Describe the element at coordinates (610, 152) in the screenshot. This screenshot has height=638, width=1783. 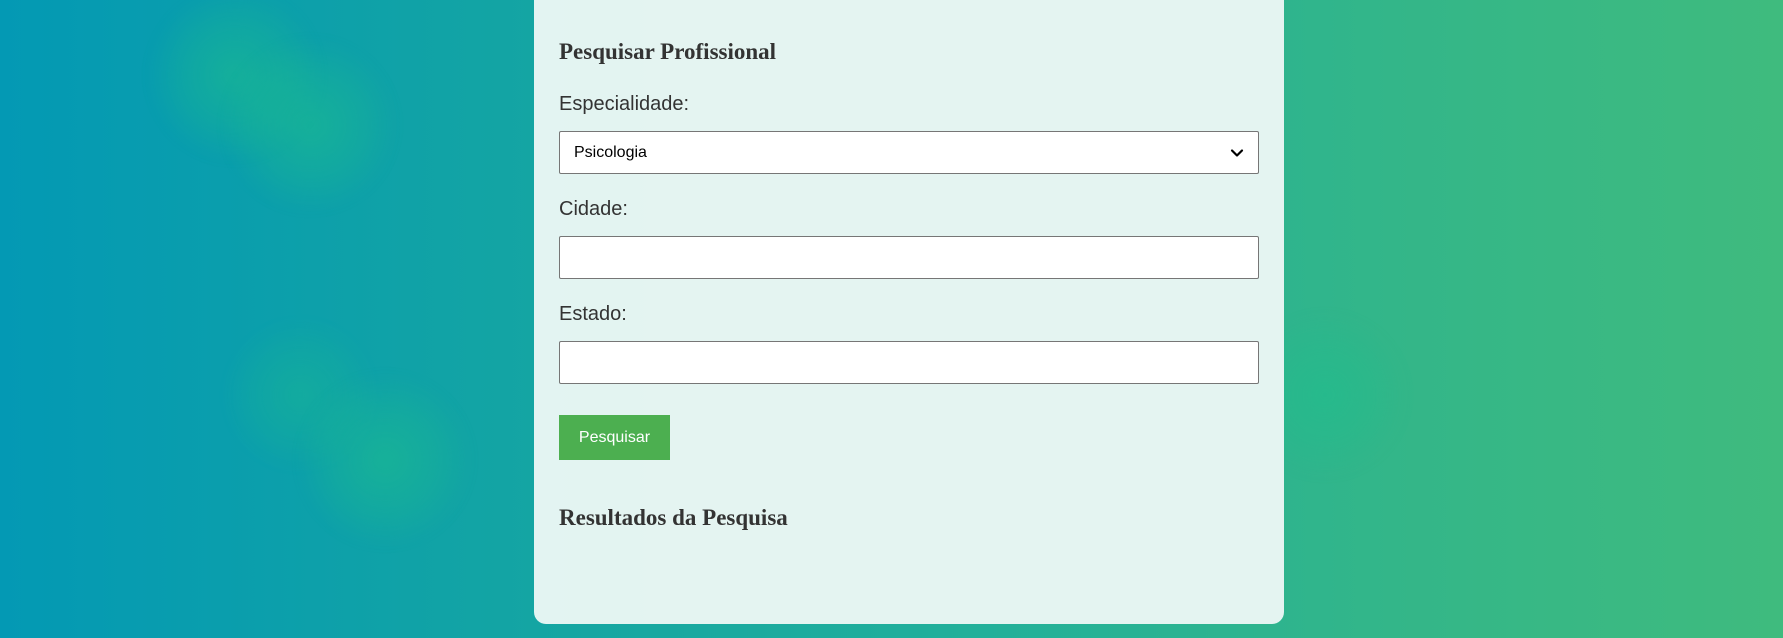
I see `specialty-selected-value: Psicologia` at that location.